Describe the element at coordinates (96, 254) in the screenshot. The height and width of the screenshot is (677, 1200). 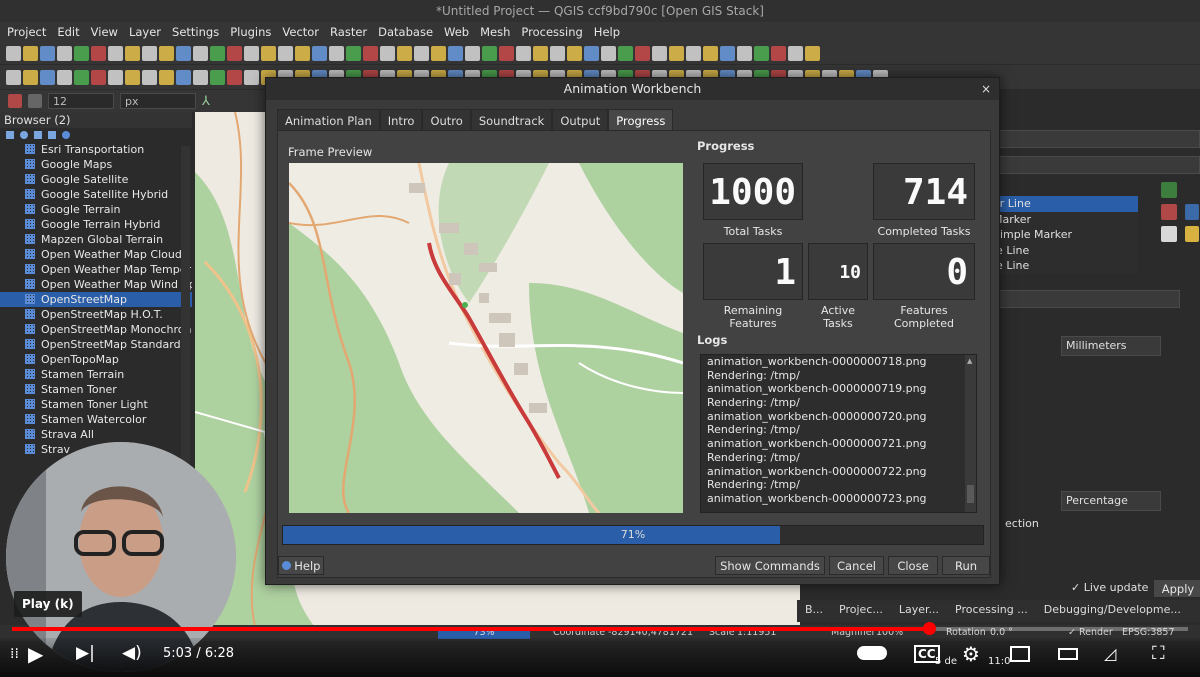
I see `browser-item: Open Weather Map Clouds` at that location.